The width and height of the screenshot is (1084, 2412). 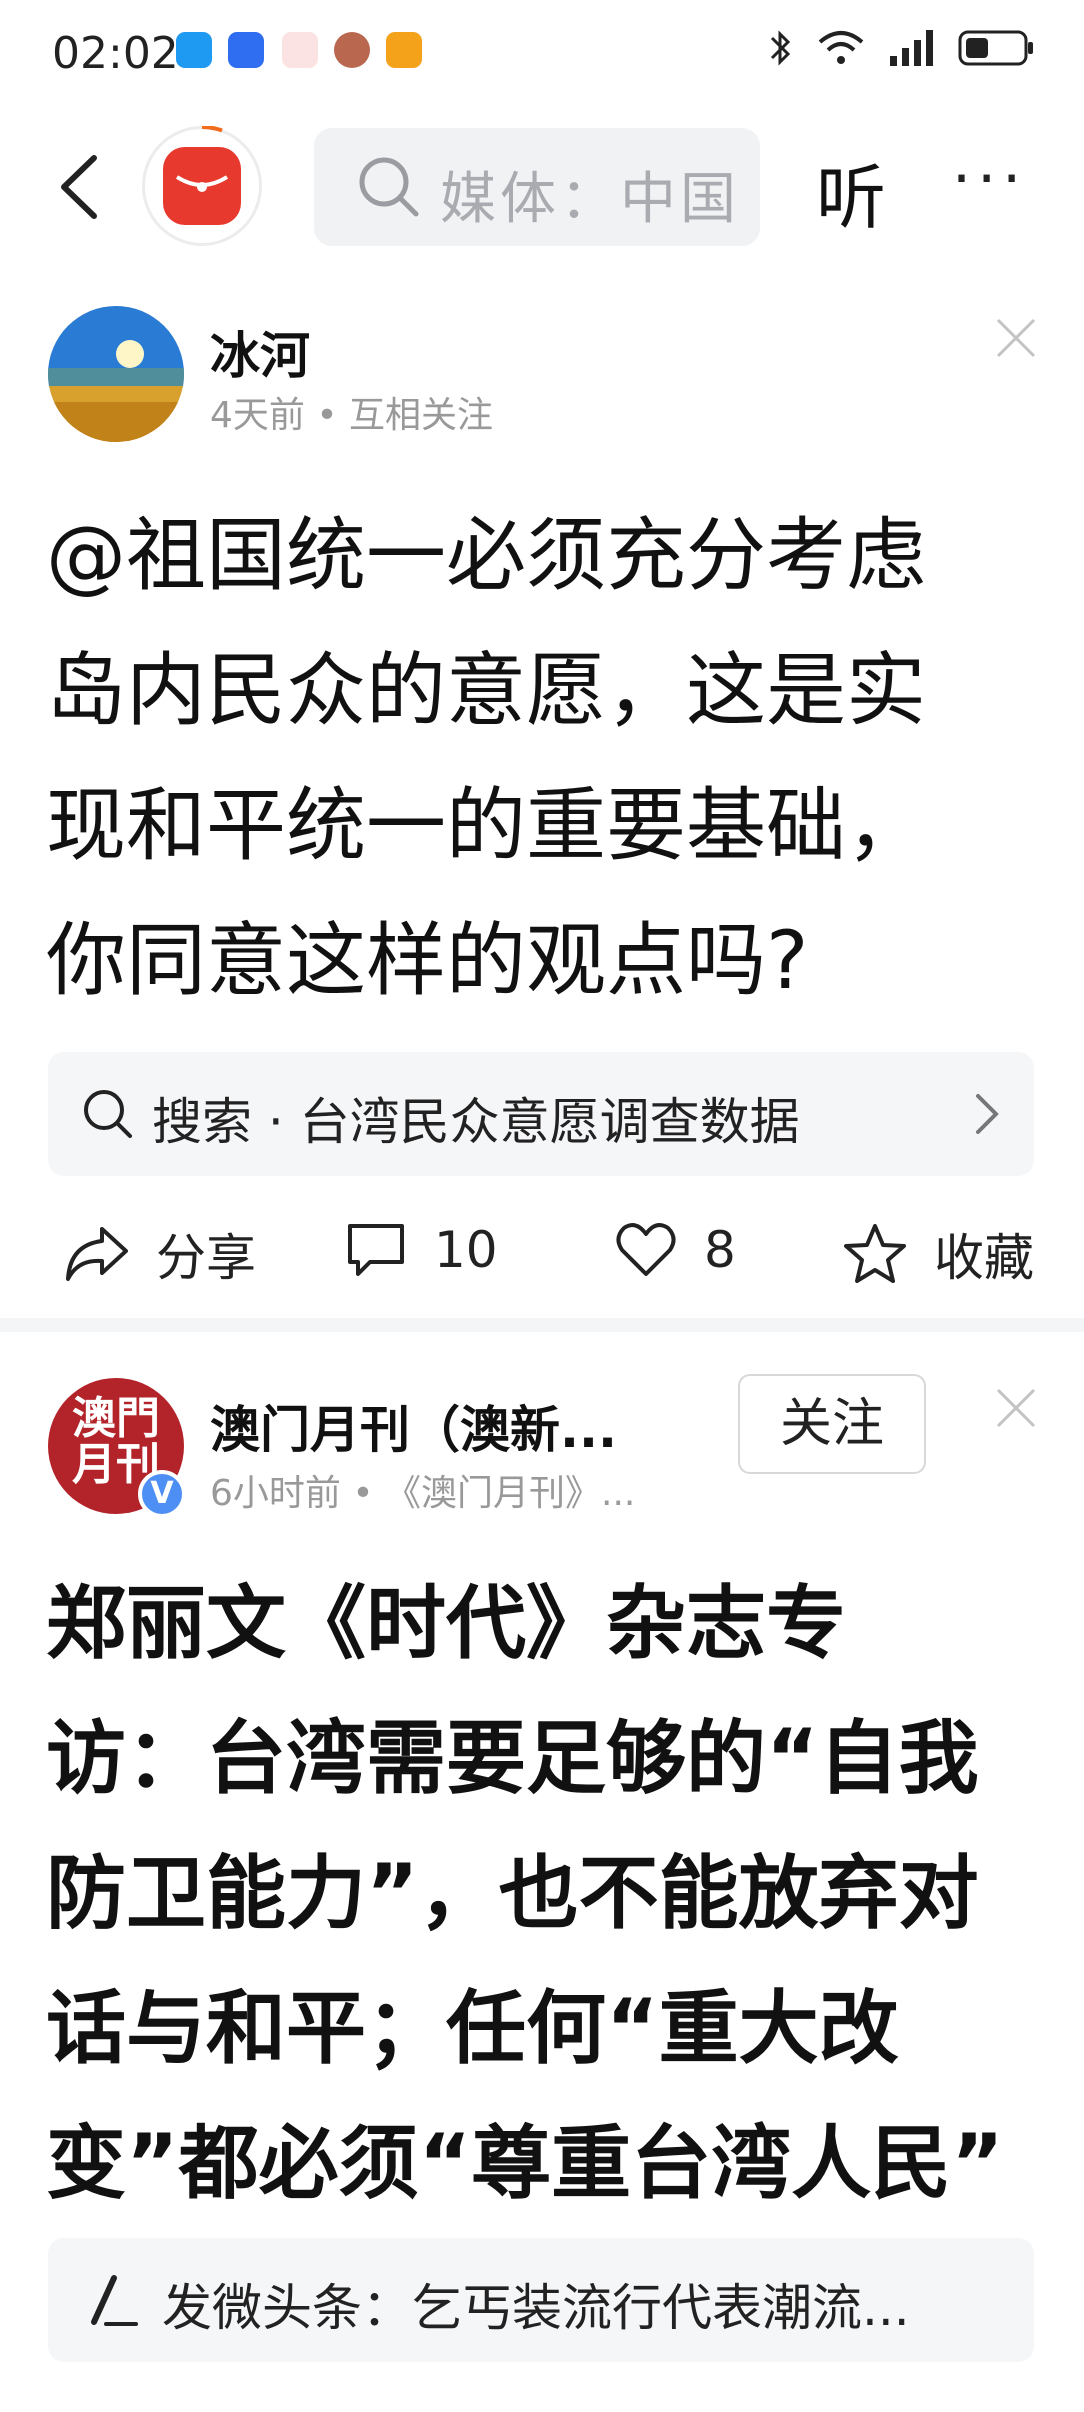 I want to click on red-envelope-icon, so click(x=202, y=186).